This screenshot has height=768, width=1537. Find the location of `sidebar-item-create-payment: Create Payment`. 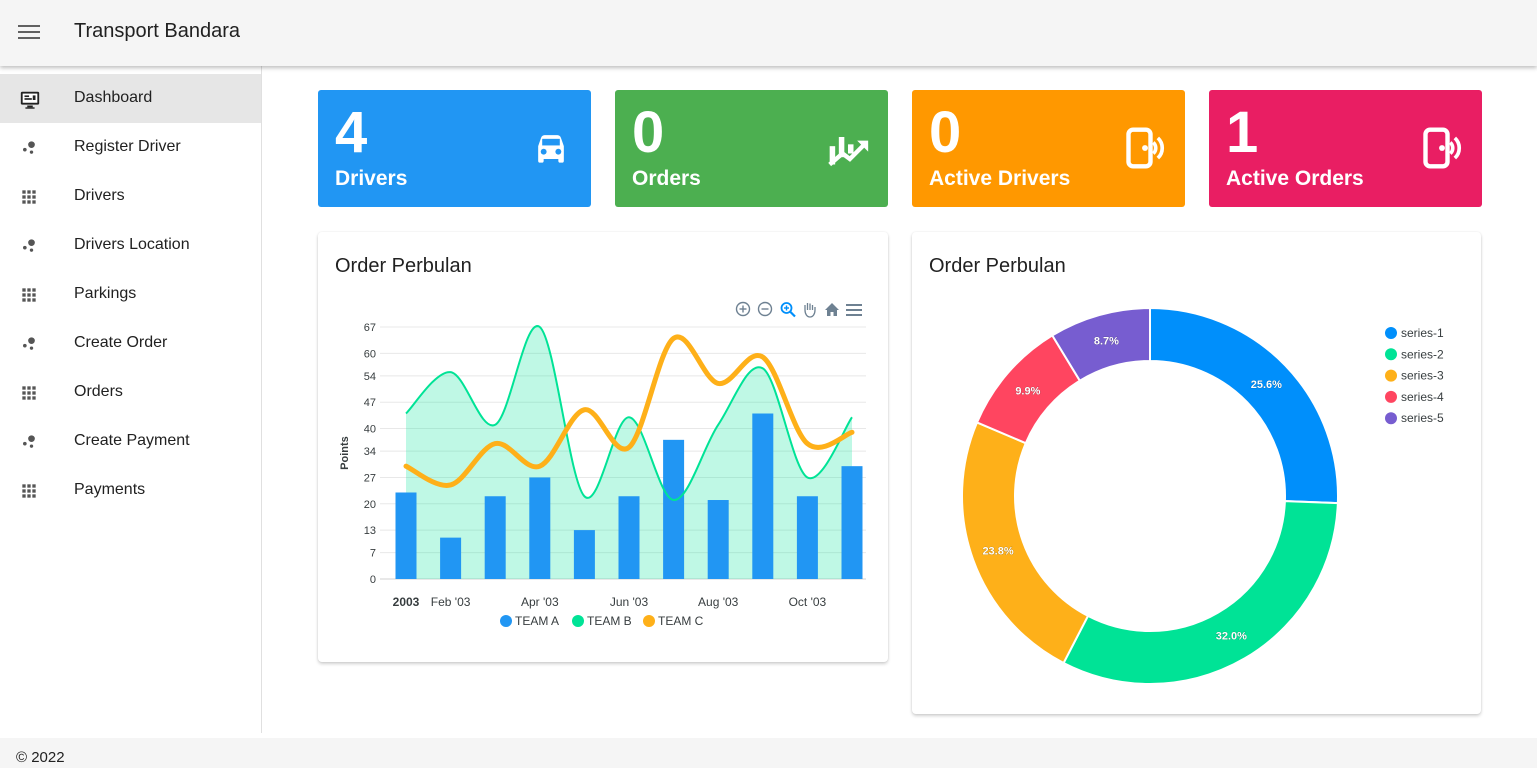

sidebar-item-create-payment: Create Payment is located at coordinates (130, 441).